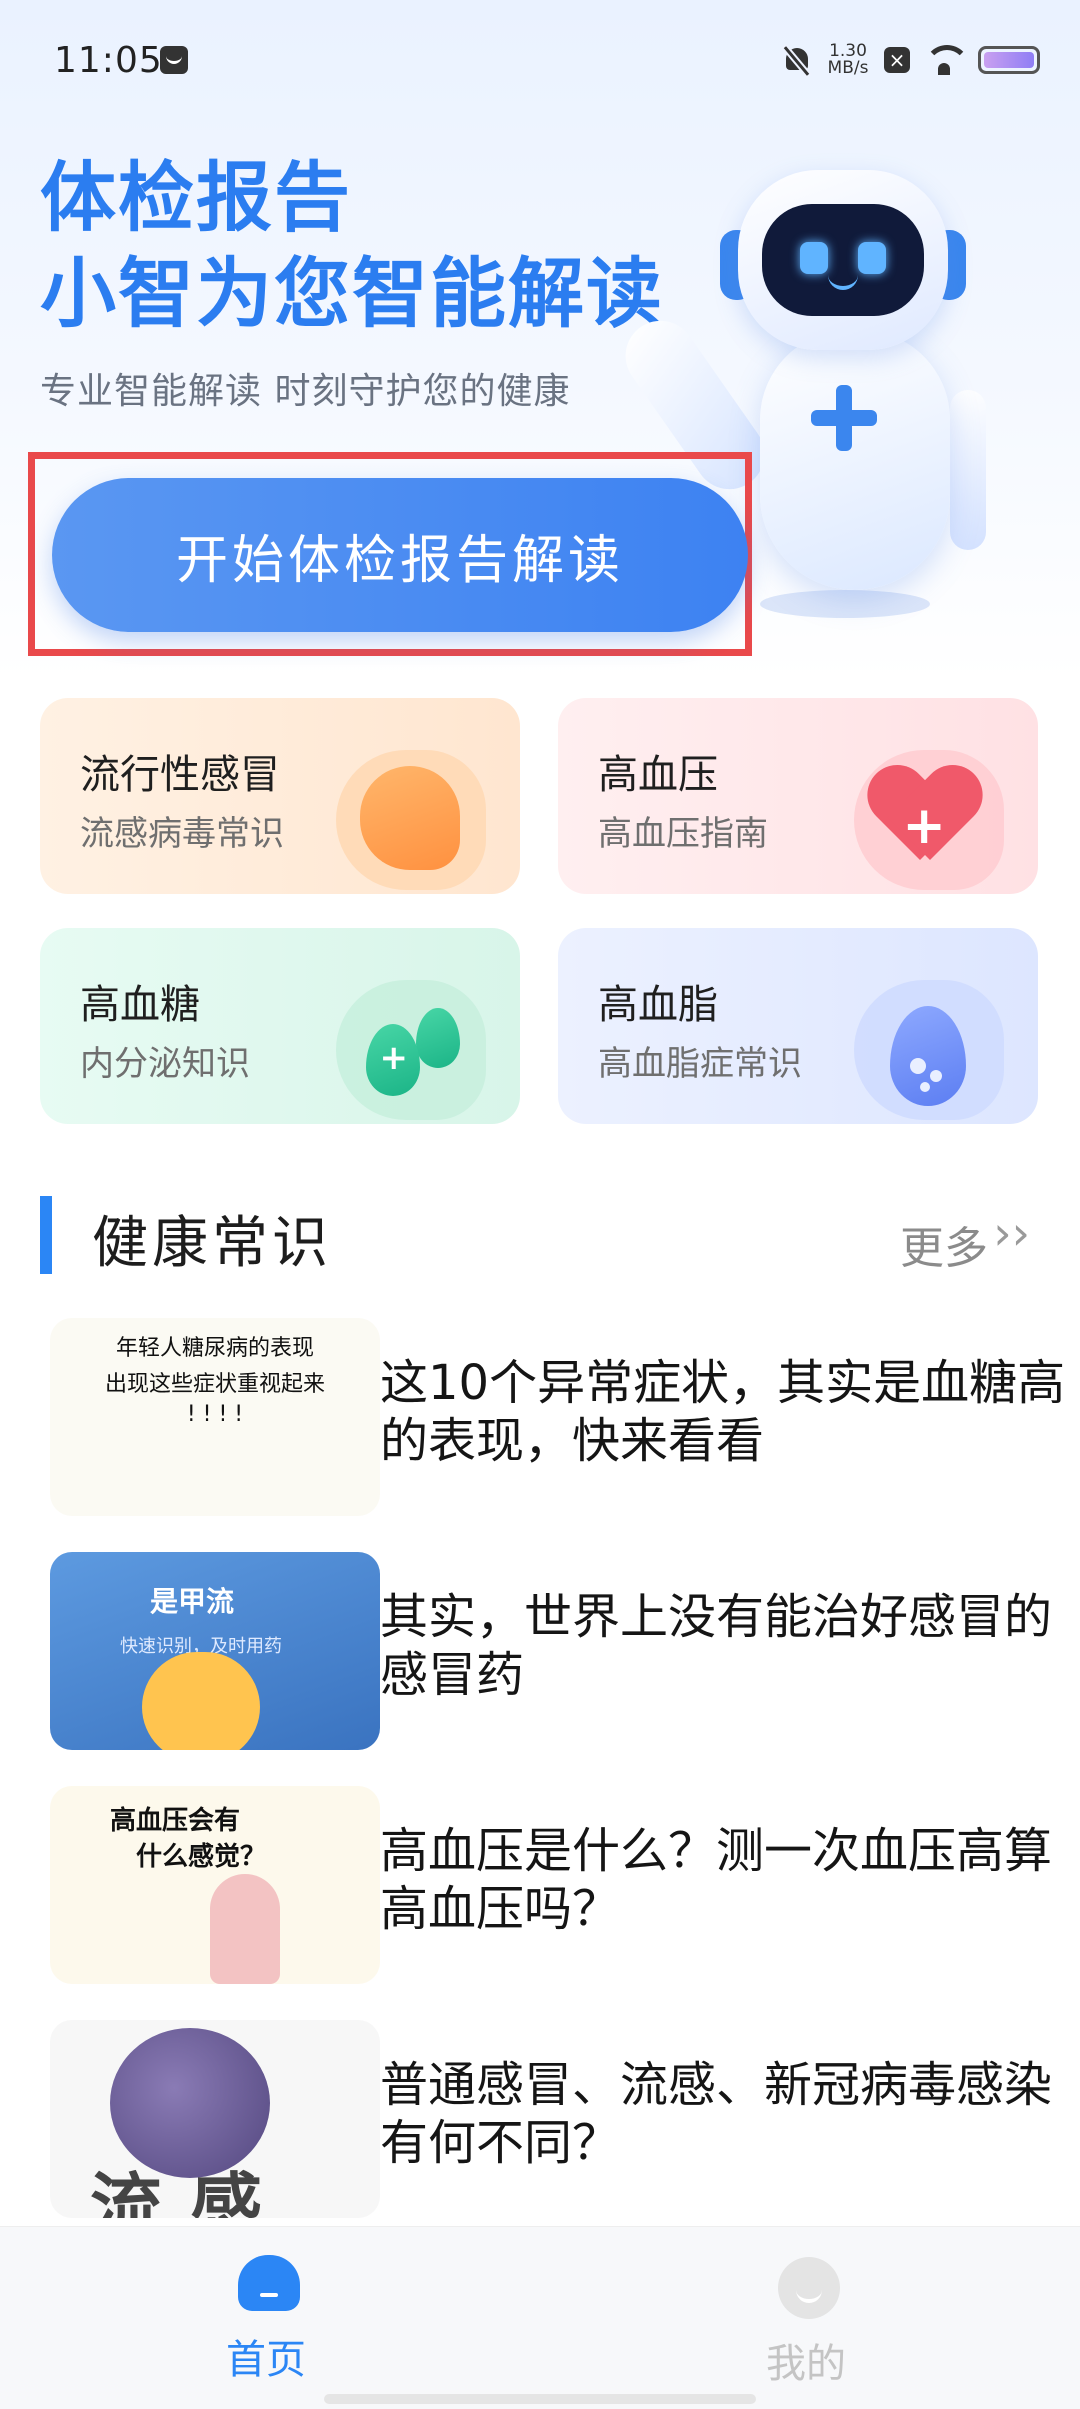 The image size is (1080, 2409). What do you see at coordinates (215, 1417) in the screenshot?
I see `article-thumbnail: 年轻人糖尿病的表现 出现这些症状重视起来 ! ! ! !` at bounding box center [215, 1417].